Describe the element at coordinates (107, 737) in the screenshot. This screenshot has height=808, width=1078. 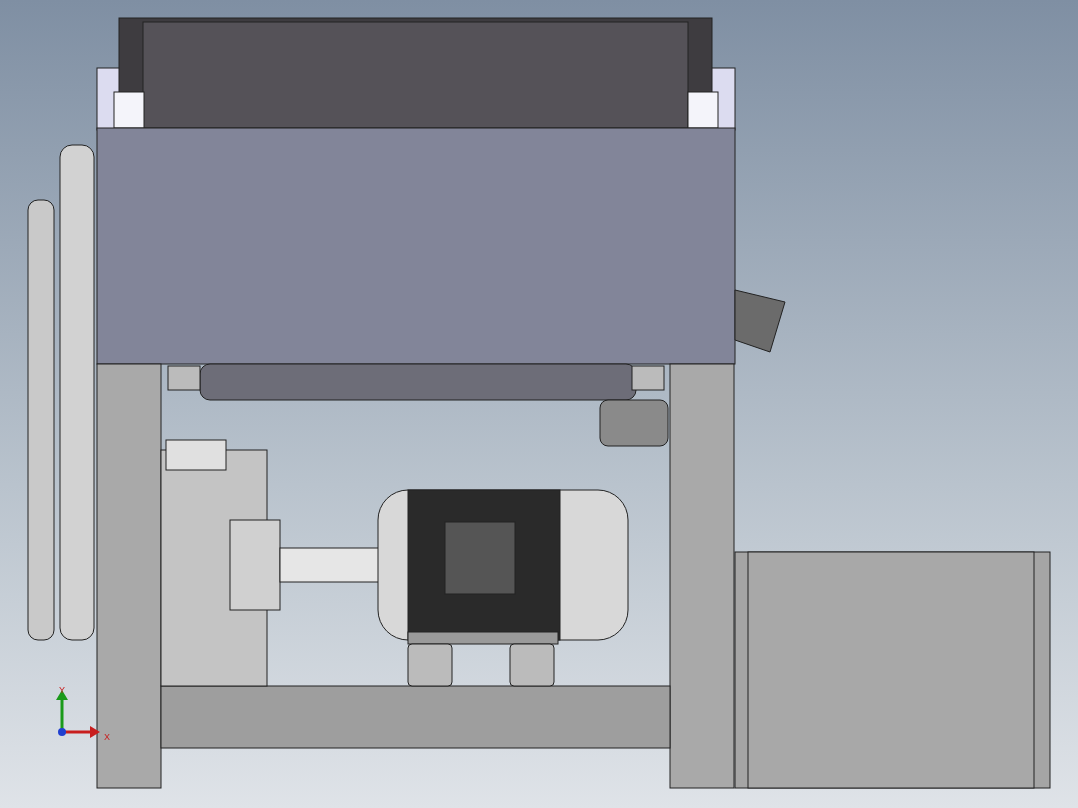
I see `axis-label: X` at that location.